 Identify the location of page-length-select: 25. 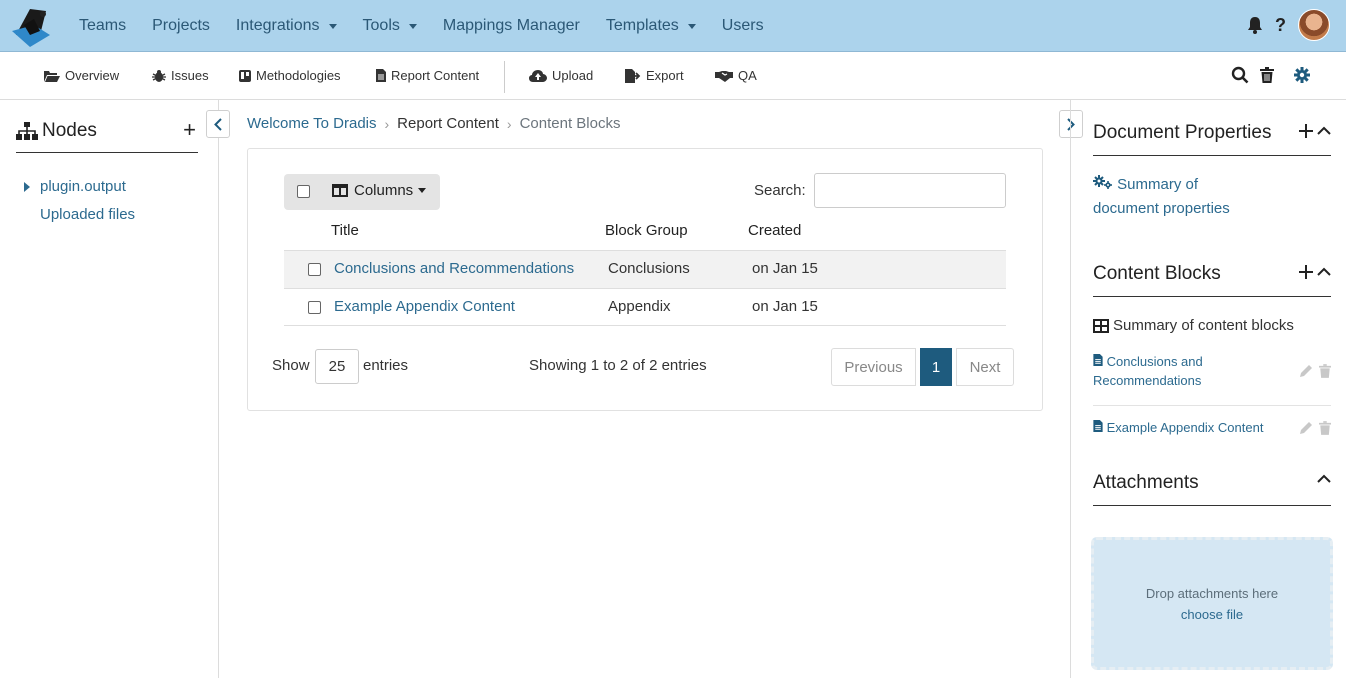
(337, 366).